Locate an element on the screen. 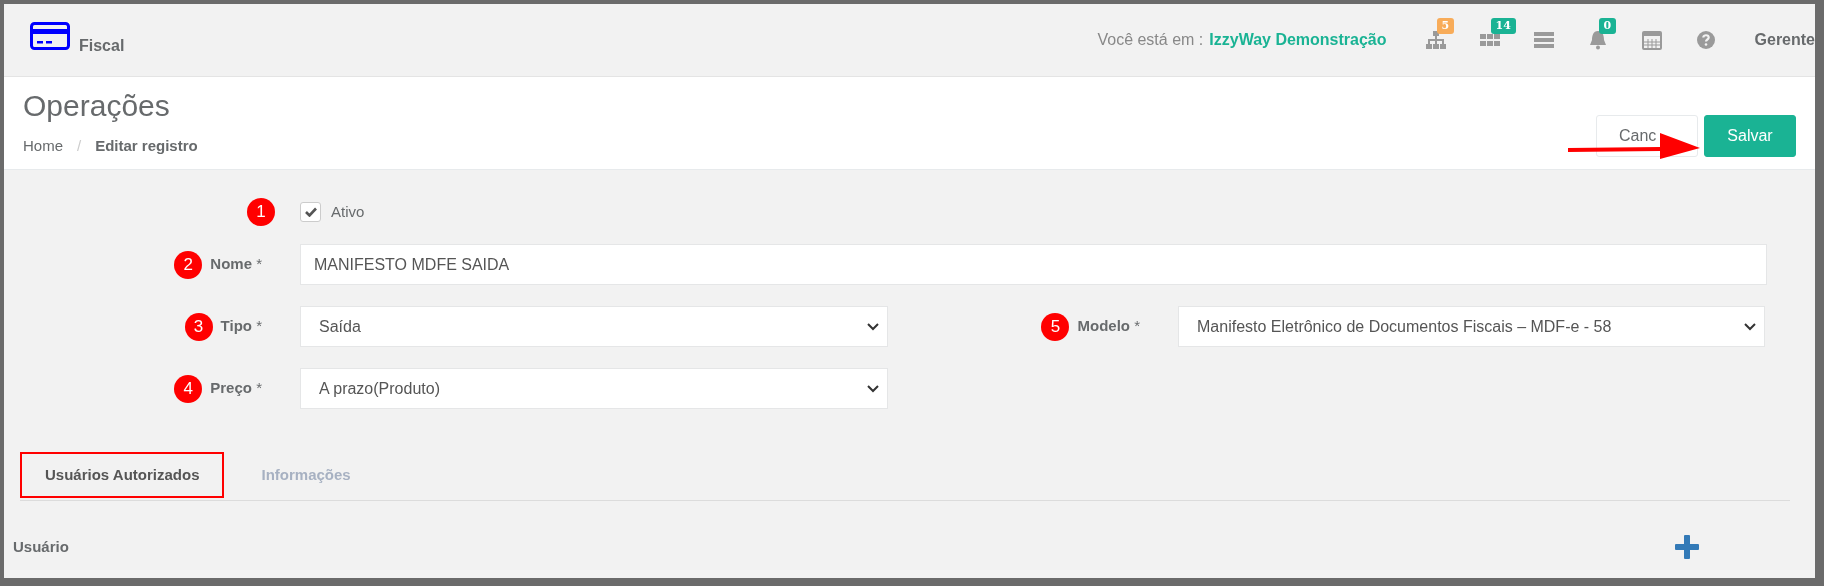  select-field: Manifesto Eletrônico de Documentos Fiscais – MDF-e - 58 is located at coordinates (1471, 326).